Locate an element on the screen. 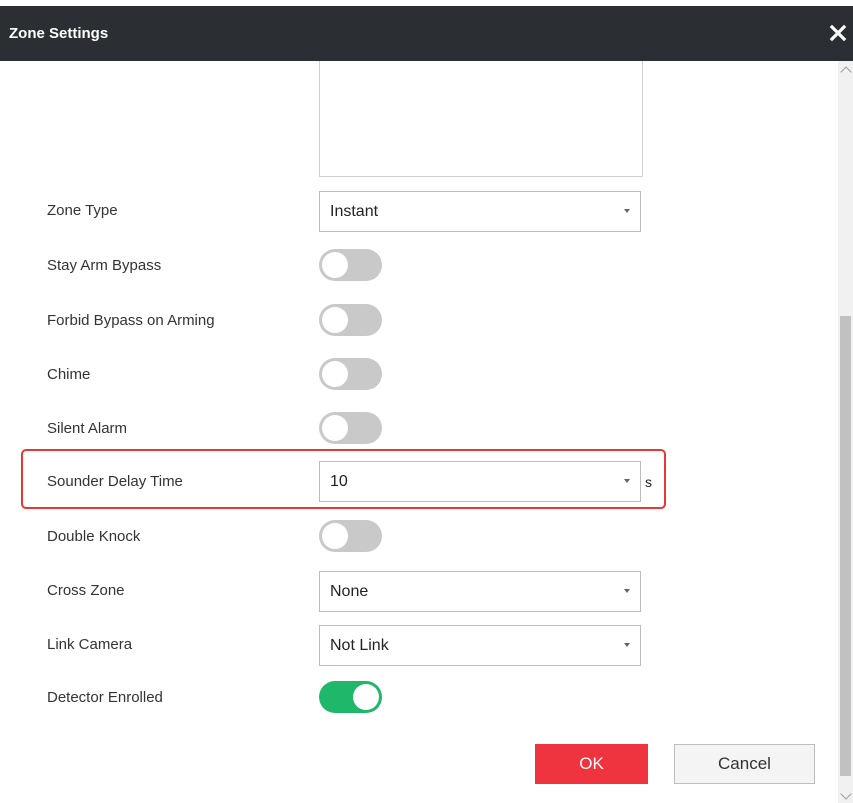 The height and width of the screenshot is (803, 853). stay-arm-bypass-toggle is located at coordinates (350, 265).